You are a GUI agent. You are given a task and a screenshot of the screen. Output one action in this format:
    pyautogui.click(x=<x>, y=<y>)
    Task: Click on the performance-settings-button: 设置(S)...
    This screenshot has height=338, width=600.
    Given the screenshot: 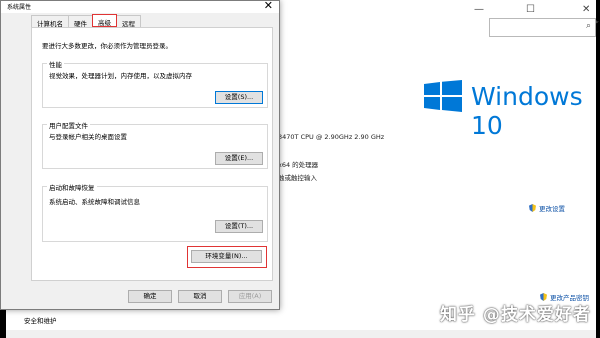 What is the action you would take?
    pyautogui.click(x=239, y=97)
    